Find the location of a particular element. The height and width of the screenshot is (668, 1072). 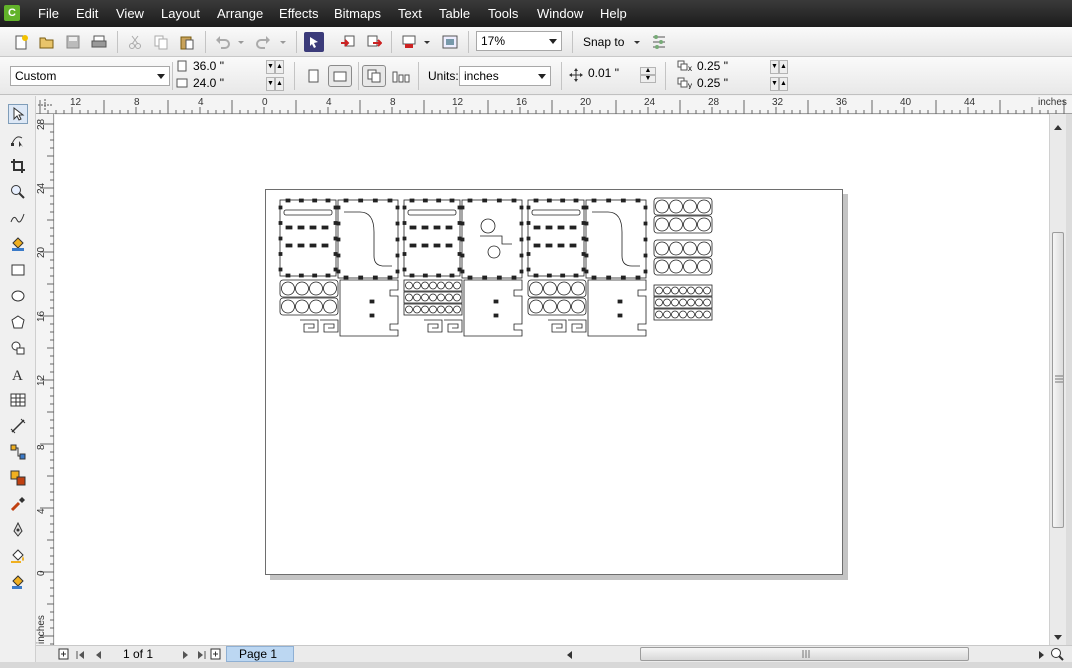

zoom-tool-icon is located at coordinates (18, 192).